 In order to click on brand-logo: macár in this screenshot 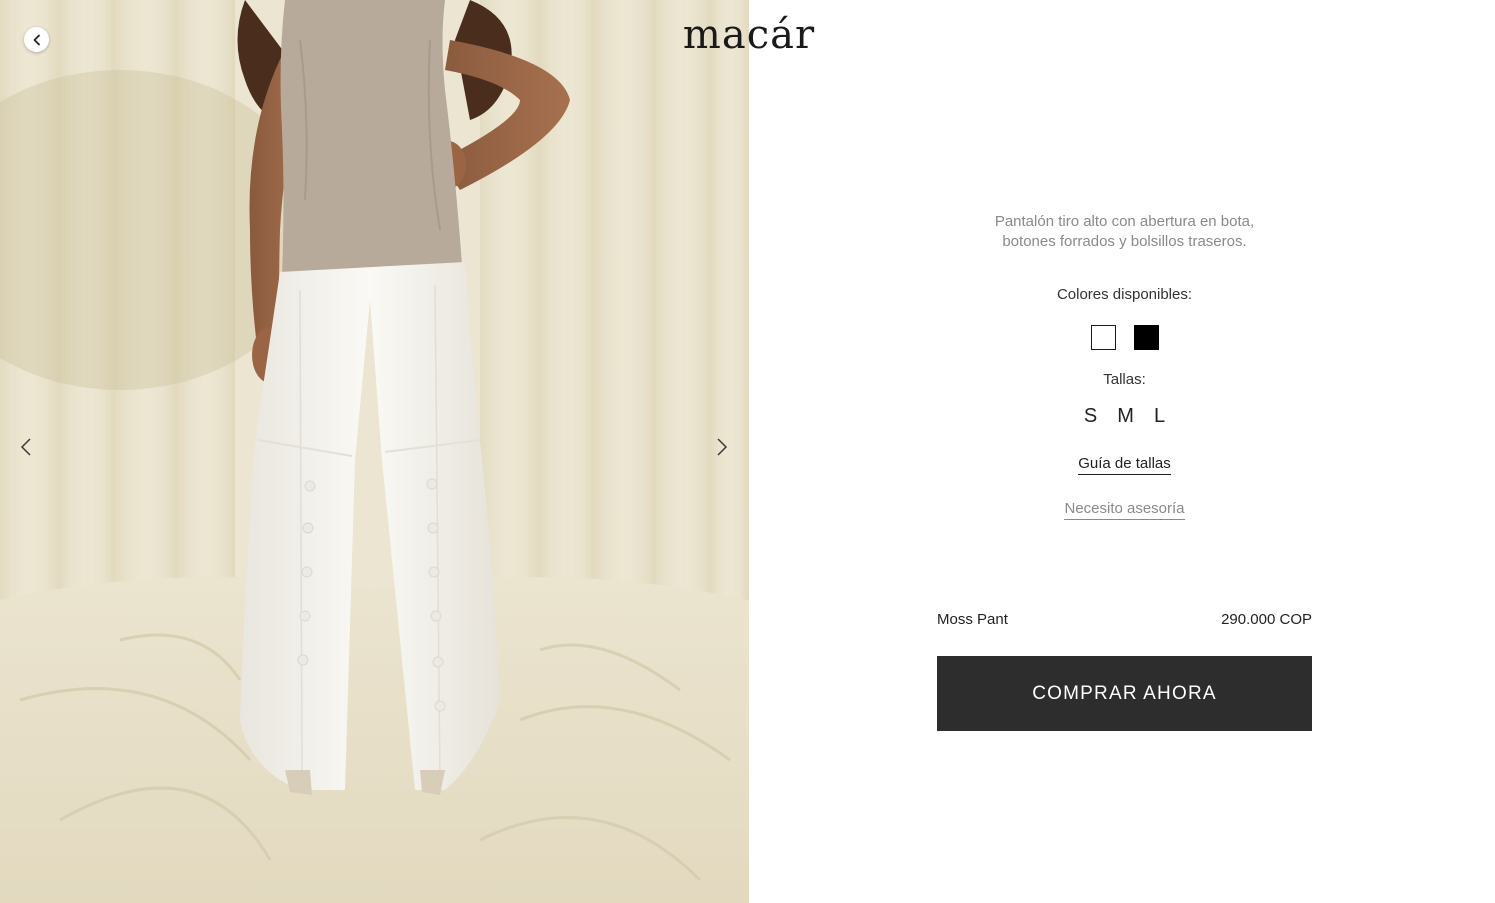, I will do `click(749, 35)`.